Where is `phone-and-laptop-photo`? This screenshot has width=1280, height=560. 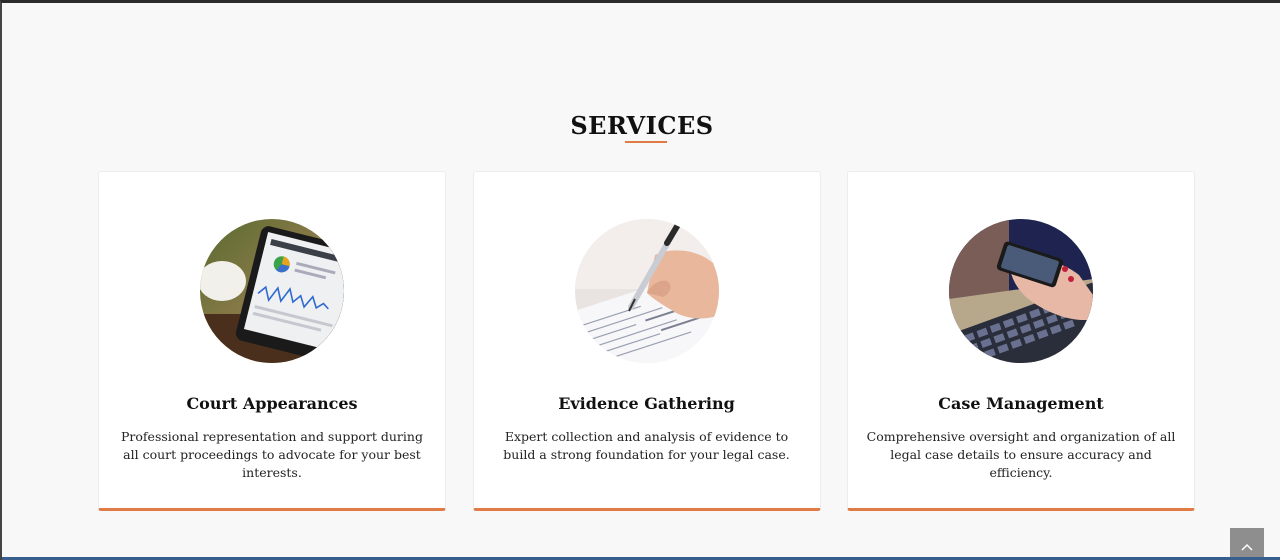
phone-and-laptop-photo is located at coordinates (1021, 291).